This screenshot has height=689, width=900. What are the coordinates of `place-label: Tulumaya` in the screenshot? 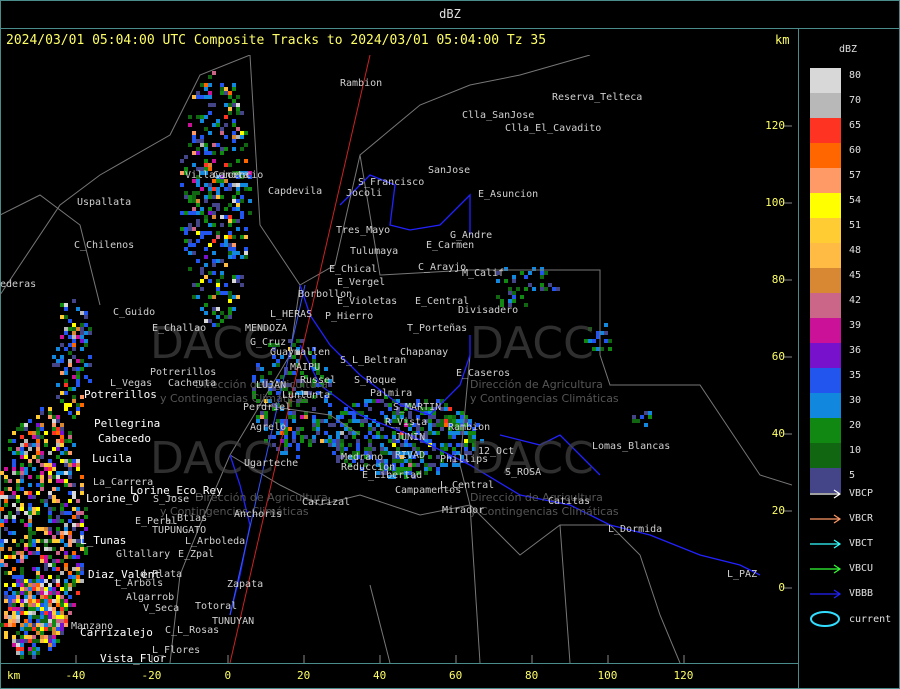 It's located at (374, 251).